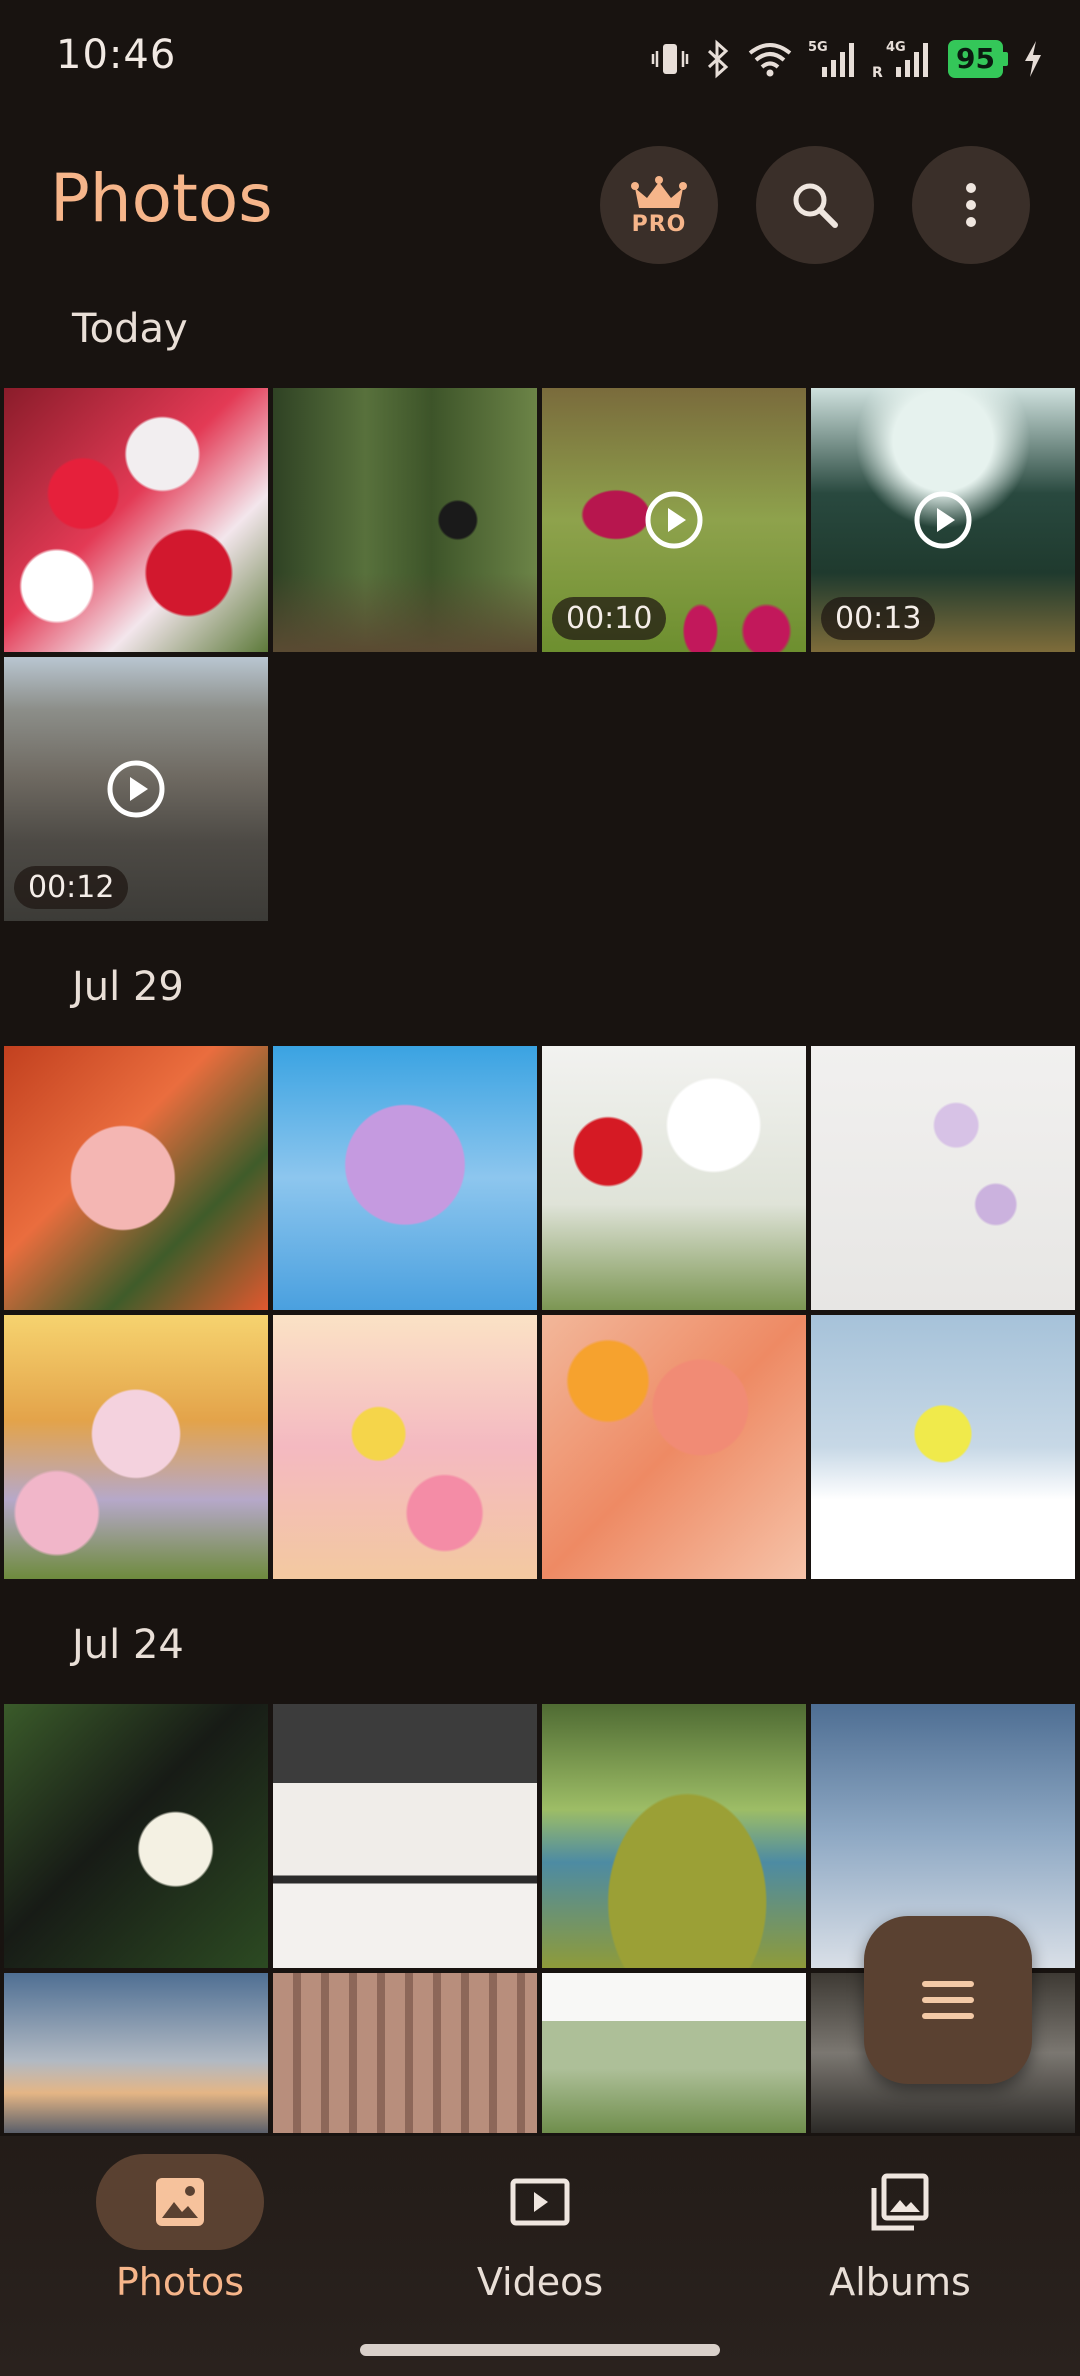 The image size is (1080, 2376). I want to click on battery-level: 95, so click(975, 59).